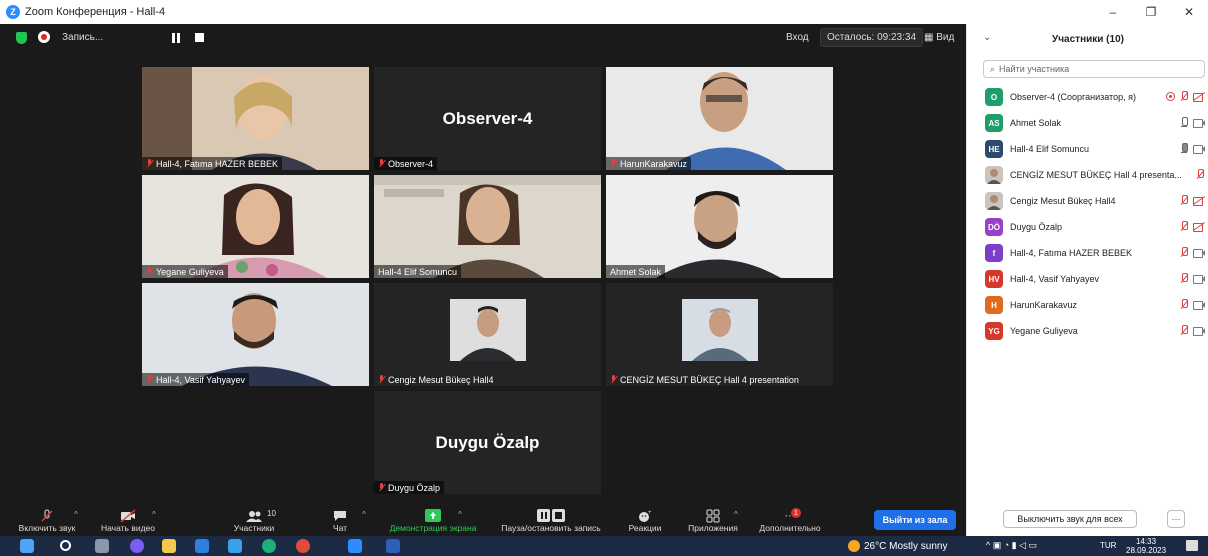 Image resolution: width=1208 pixels, height=556 pixels. I want to click on language-indicator: TUR, so click(1108, 545).